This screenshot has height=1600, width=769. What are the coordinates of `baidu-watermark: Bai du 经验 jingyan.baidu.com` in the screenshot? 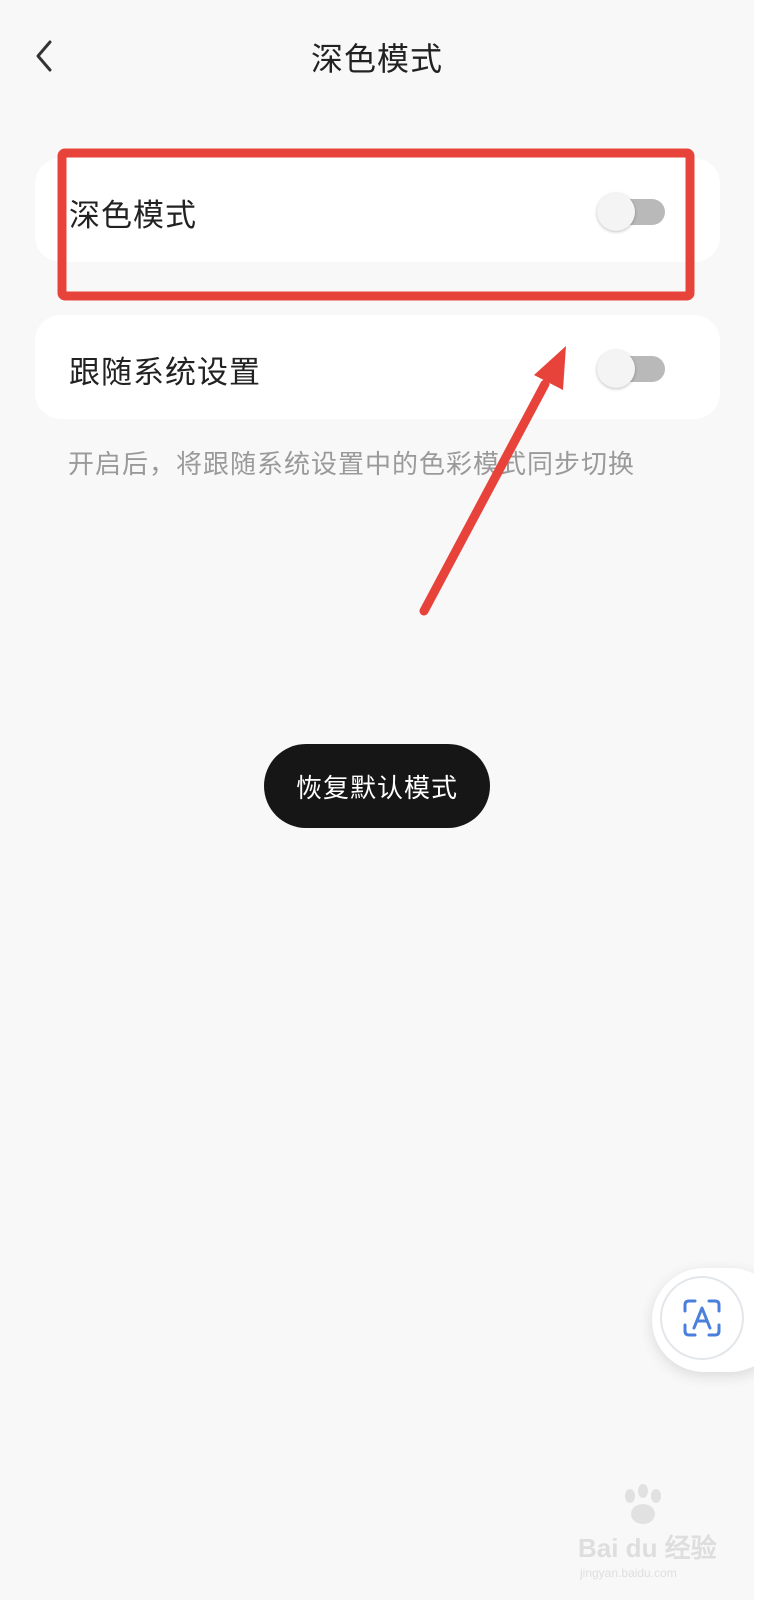 It's located at (658, 1534).